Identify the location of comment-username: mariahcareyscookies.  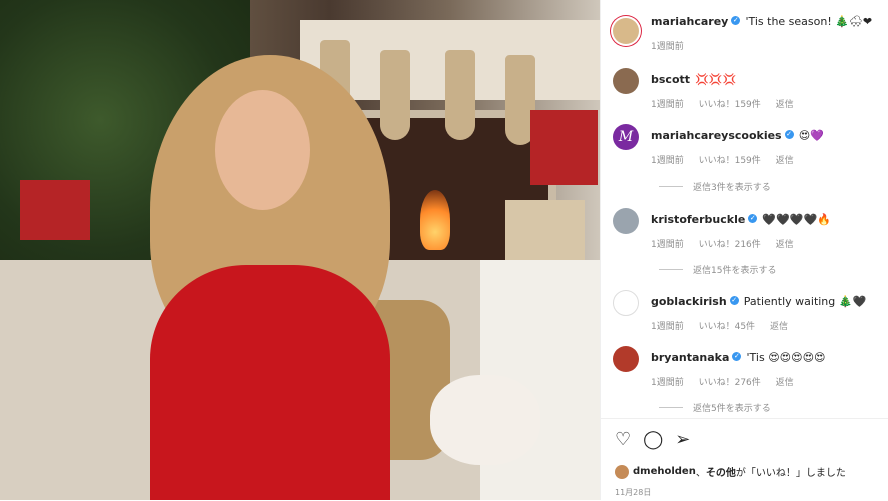
(716, 135).